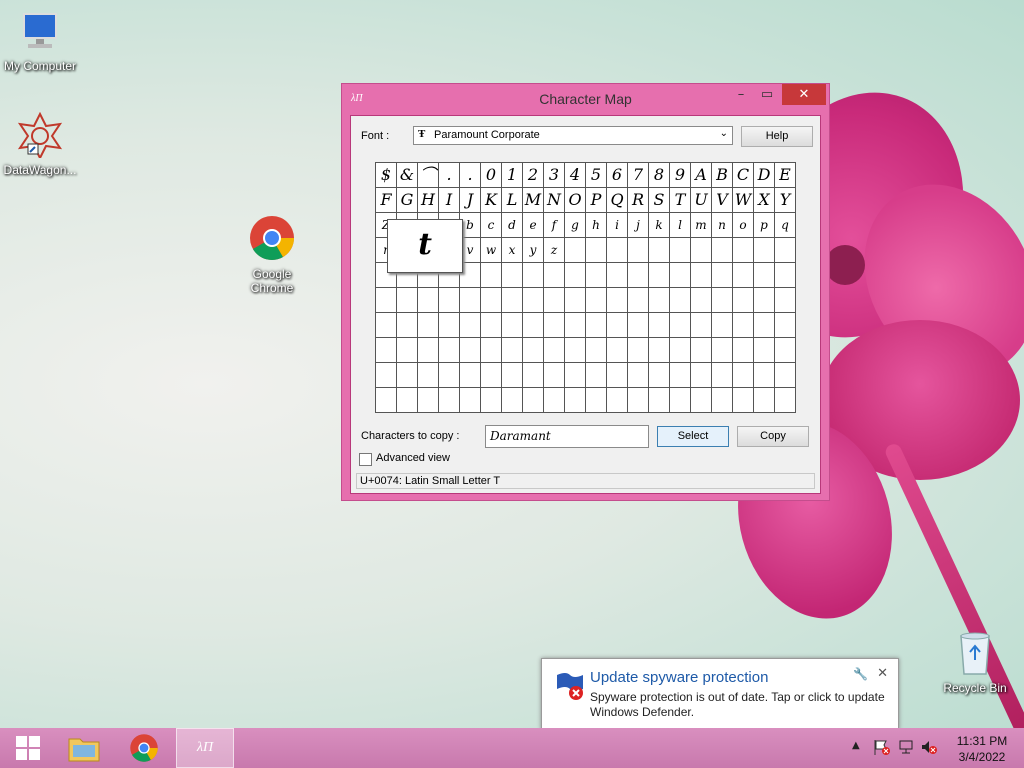 This screenshot has height=768, width=1024. I want to click on volume-muted-icon, so click(929, 749).